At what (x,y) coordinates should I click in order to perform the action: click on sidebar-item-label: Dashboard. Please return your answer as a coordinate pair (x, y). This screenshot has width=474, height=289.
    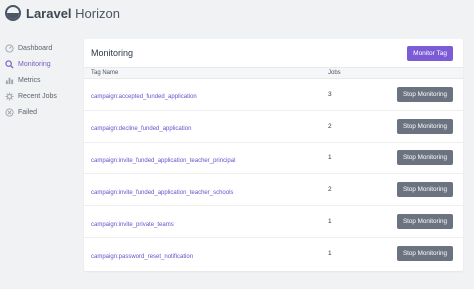
    Looking at the image, I should click on (35, 48).